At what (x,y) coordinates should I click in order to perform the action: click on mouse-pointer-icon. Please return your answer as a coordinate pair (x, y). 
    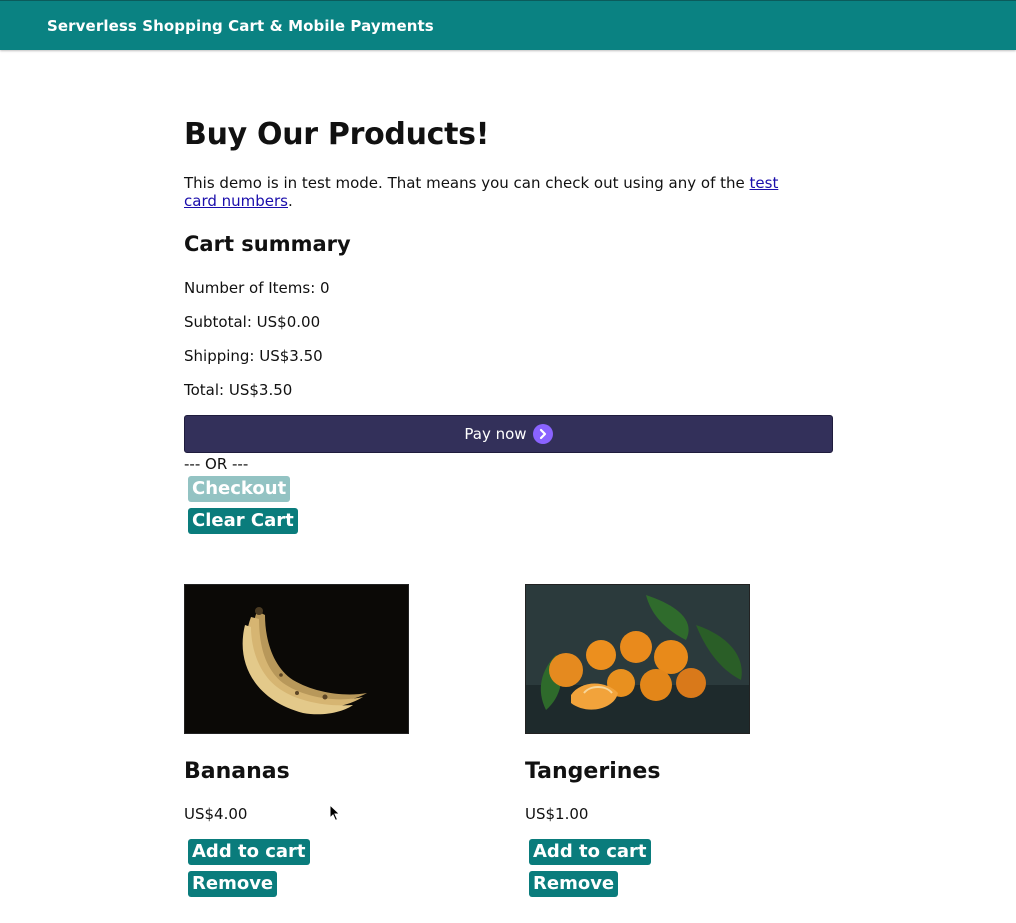
    Looking at the image, I should click on (335, 814).